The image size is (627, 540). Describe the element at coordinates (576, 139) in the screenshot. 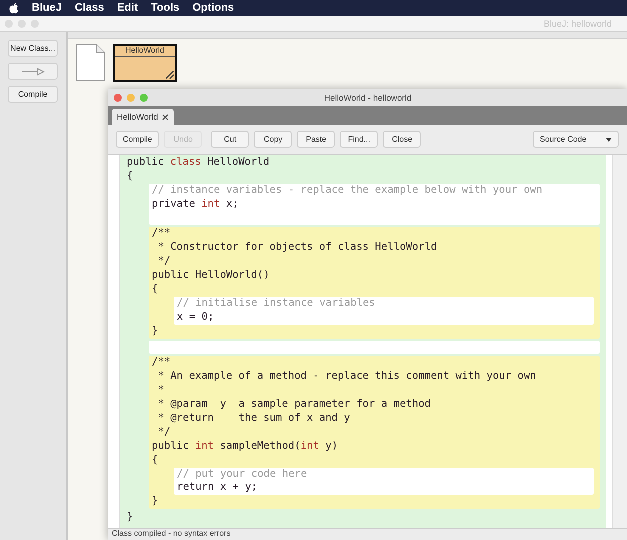

I see `view-select: Source Code` at that location.